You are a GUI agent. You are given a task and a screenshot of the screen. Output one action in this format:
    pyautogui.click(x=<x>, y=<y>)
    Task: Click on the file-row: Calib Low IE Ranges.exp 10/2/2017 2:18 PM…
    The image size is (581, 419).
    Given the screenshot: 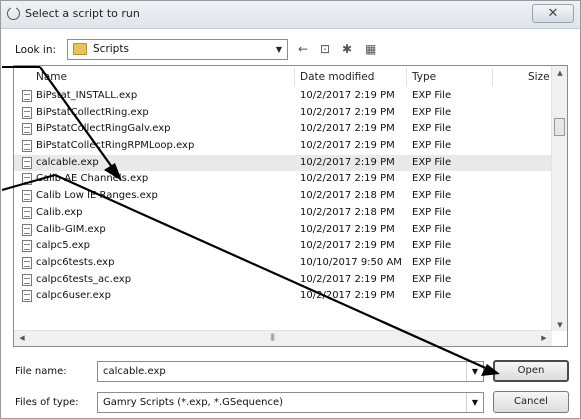 What is the action you would take?
    pyautogui.click(x=283, y=196)
    